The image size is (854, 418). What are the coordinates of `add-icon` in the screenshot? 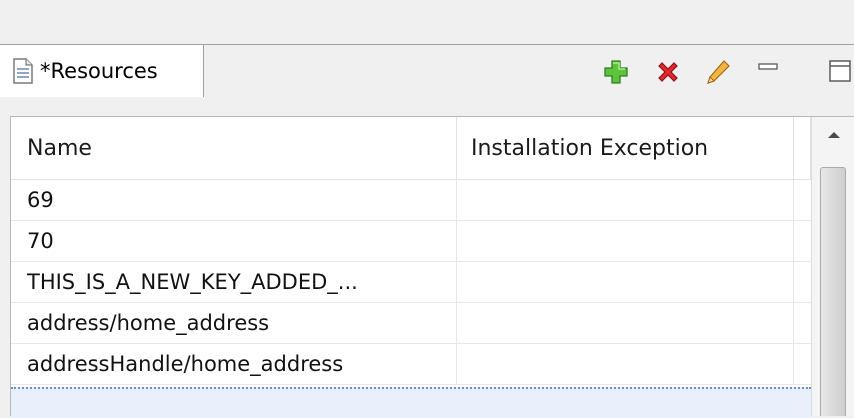 It's located at (616, 72).